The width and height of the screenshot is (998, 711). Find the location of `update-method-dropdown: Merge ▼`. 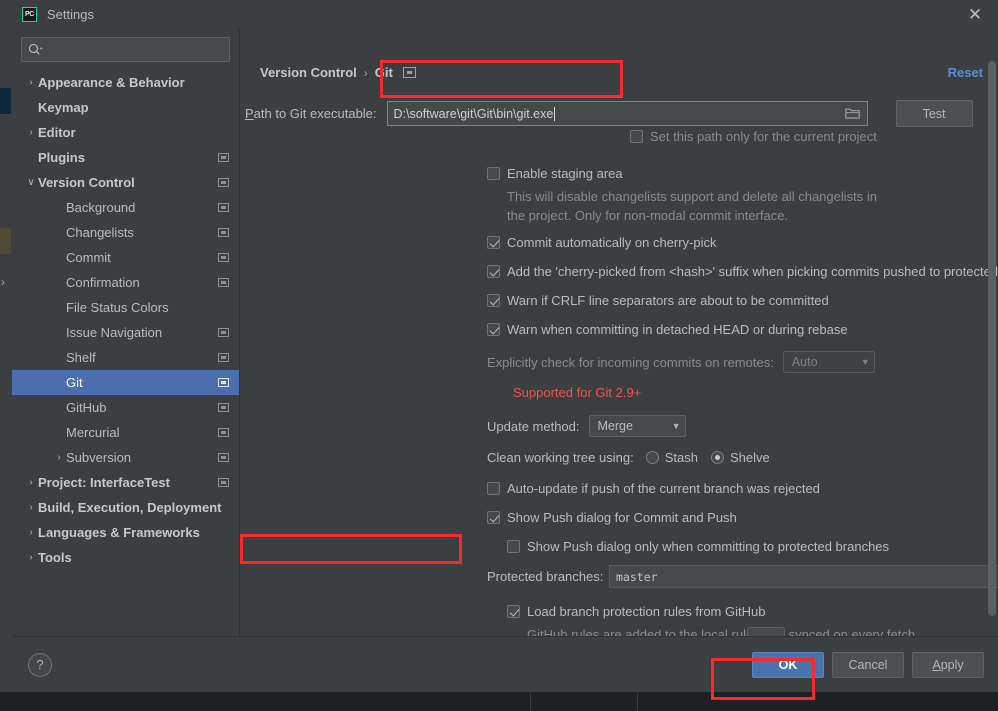

update-method-dropdown: Merge ▼ is located at coordinates (637, 426).